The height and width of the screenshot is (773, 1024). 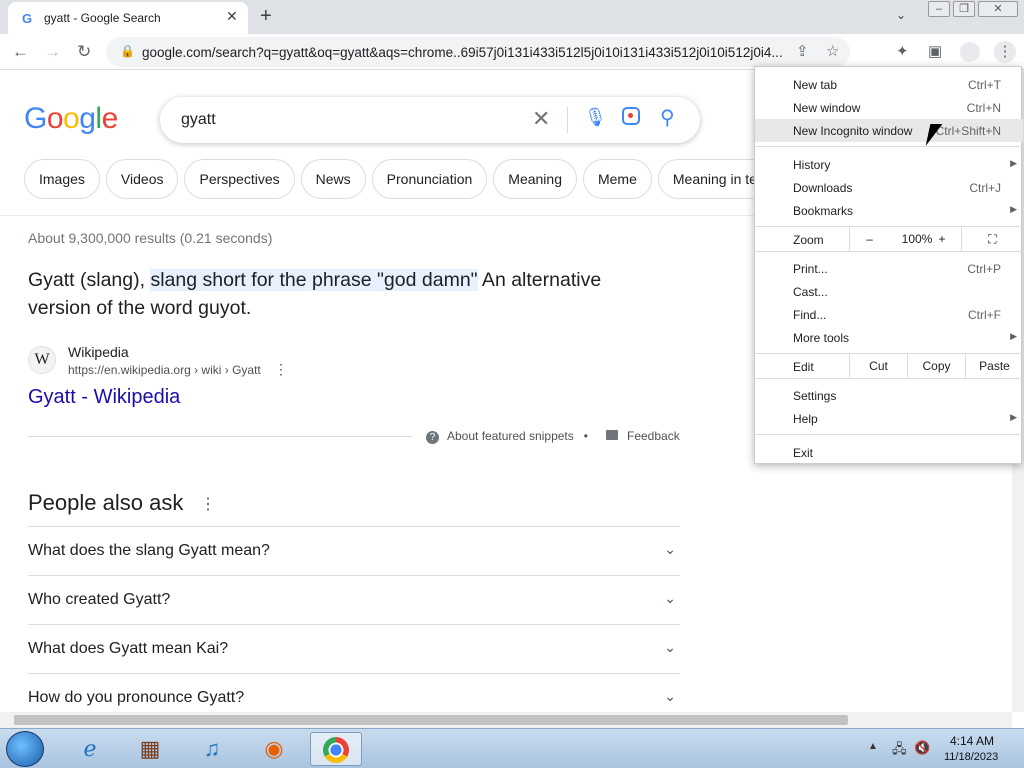 What do you see at coordinates (808, 240) in the screenshot?
I see `menu-label: Zoom` at bounding box center [808, 240].